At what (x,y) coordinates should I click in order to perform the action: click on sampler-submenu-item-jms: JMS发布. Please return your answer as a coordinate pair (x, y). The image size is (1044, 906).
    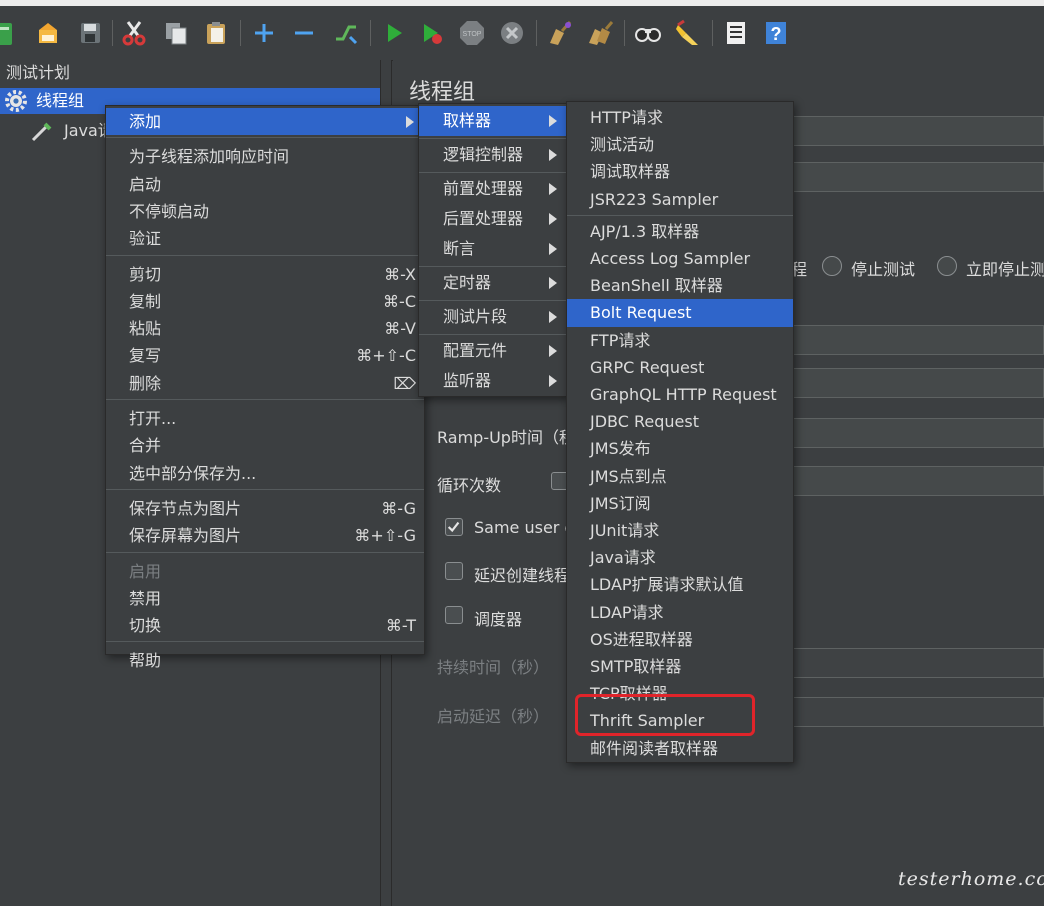
    Looking at the image, I should click on (680, 448).